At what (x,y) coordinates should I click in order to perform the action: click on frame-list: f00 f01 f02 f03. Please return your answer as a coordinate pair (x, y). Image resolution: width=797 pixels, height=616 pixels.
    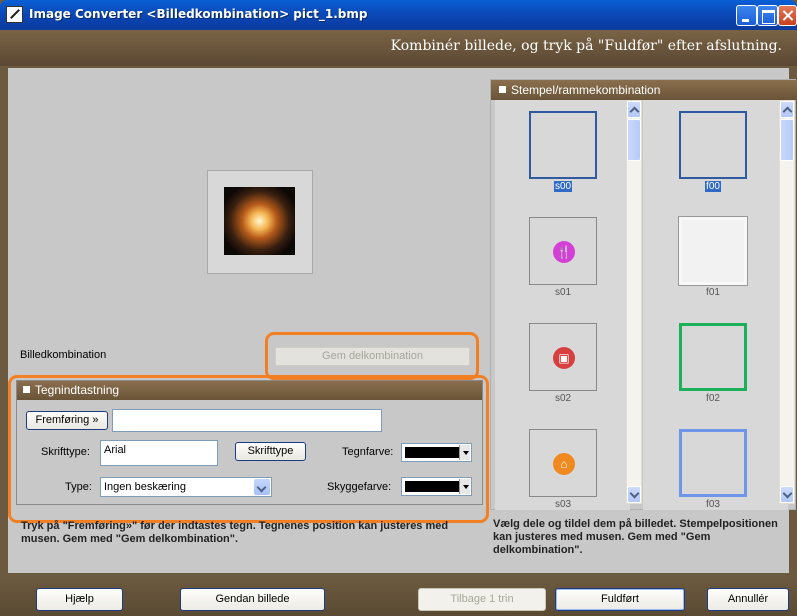
    Looking at the image, I should click on (715, 305).